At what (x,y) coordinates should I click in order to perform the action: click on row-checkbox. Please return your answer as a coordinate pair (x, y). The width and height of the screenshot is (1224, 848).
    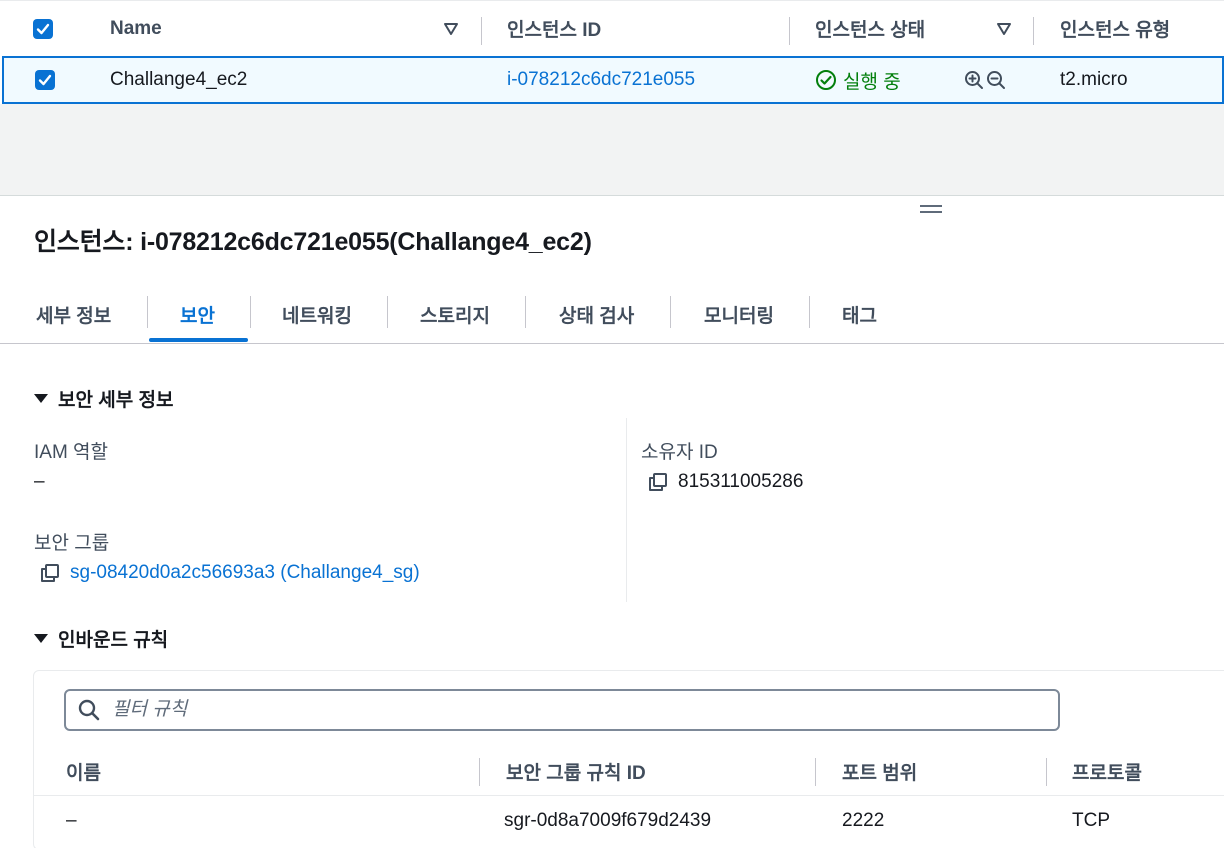
    Looking at the image, I should click on (45, 80).